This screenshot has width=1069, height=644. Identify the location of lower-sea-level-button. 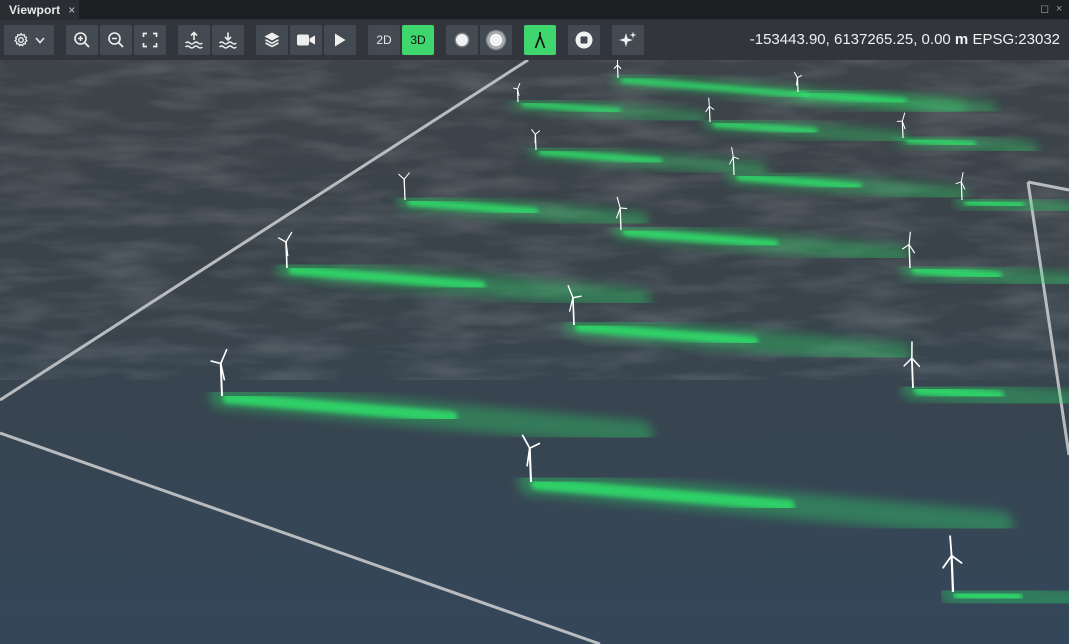
(228, 40).